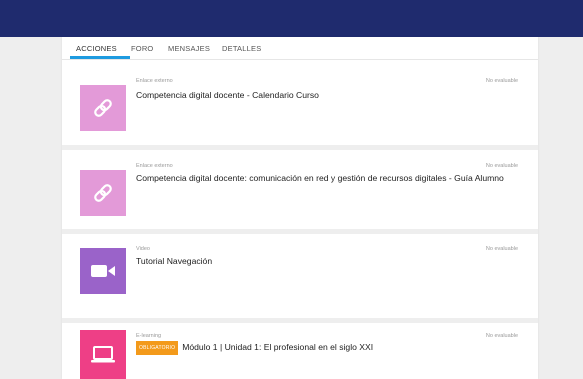 This screenshot has height=379, width=583. I want to click on video-tile, so click(103, 271).